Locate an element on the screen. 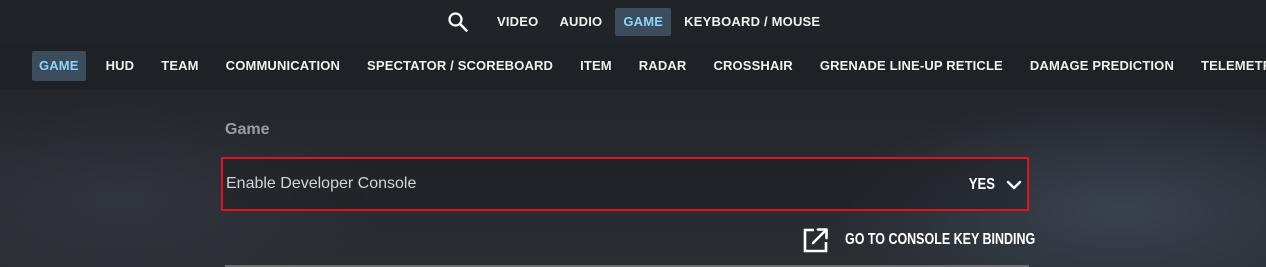  subtab-telemetry: TELEMETRY is located at coordinates (1230, 66).